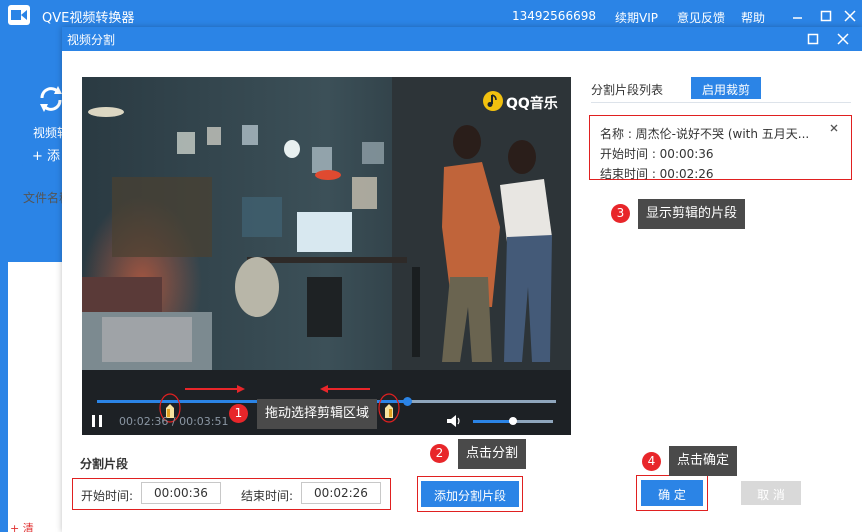 This screenshot has height=532, width=862. I want to click on menu-feedback: 意见反馈, so click(701, 17).